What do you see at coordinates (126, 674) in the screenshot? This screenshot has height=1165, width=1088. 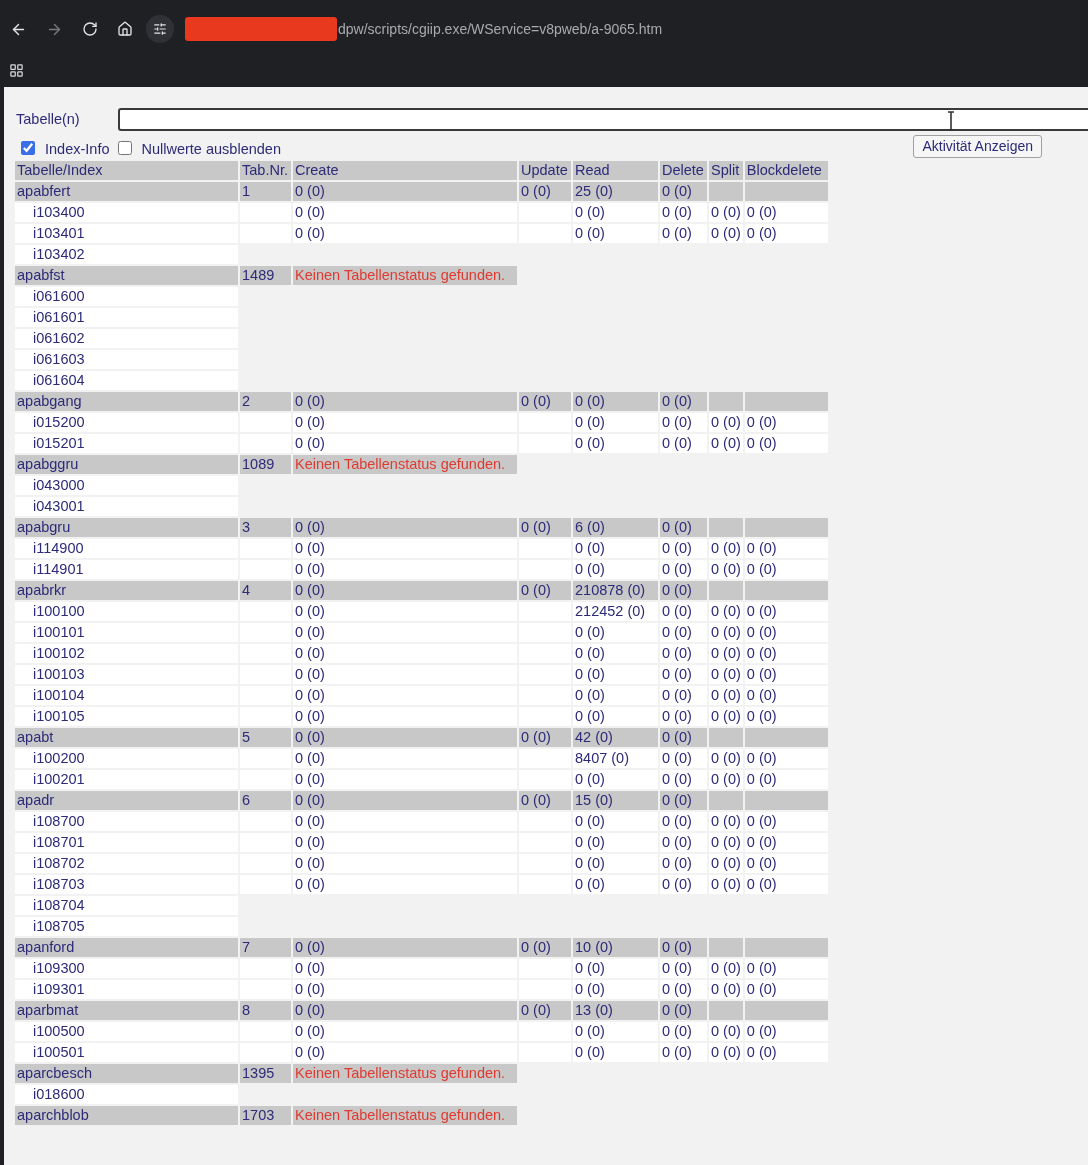 I see `table-cell: i100103` at bounding box center [126, 674].